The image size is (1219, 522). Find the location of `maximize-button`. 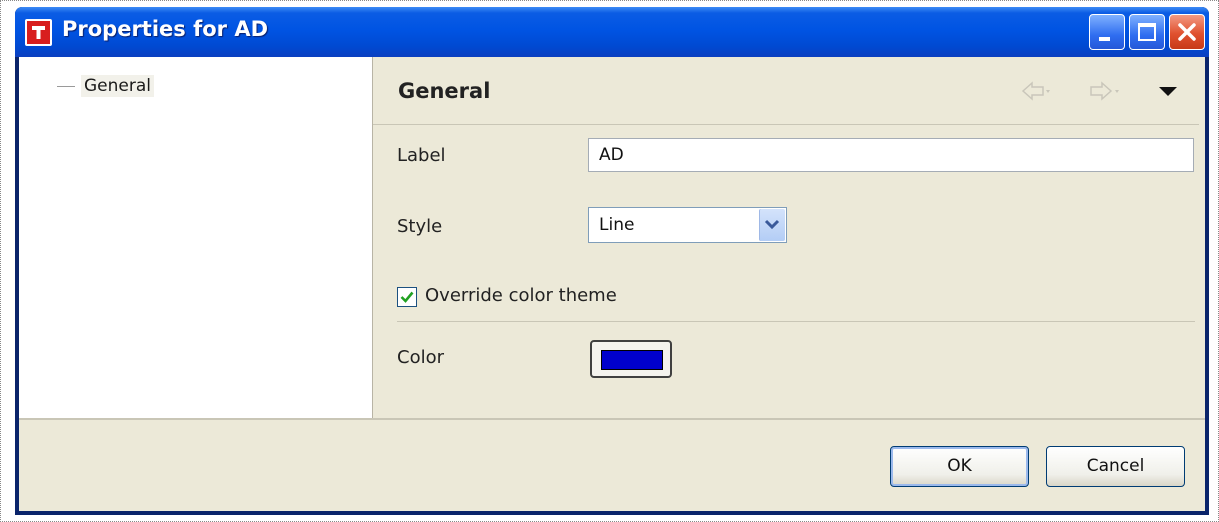

maximize-button is located at coordinates (1147, 32).